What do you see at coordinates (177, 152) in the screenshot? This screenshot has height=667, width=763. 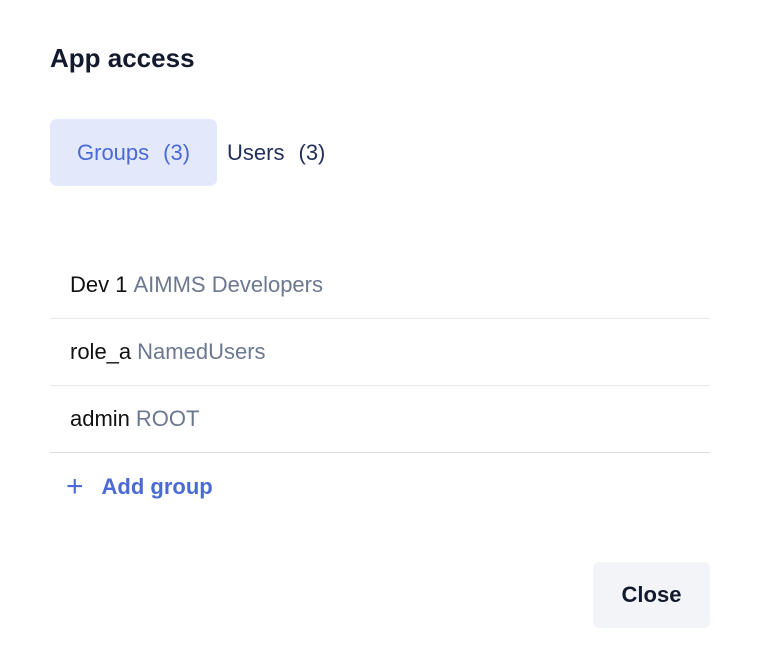 I see `tab-groups-count: (3)` at bounding box center [177, 152].